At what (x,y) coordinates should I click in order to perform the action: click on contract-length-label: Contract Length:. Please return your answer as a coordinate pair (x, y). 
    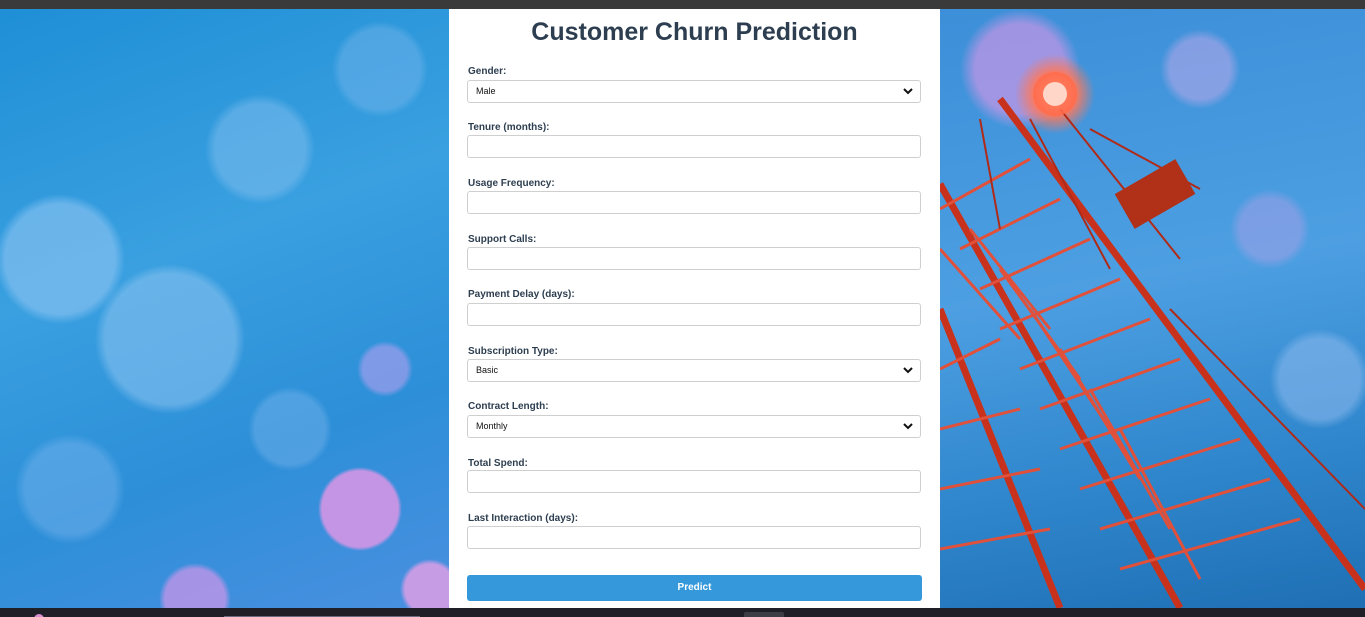
    Looking at the image, I should click on (508, 406).